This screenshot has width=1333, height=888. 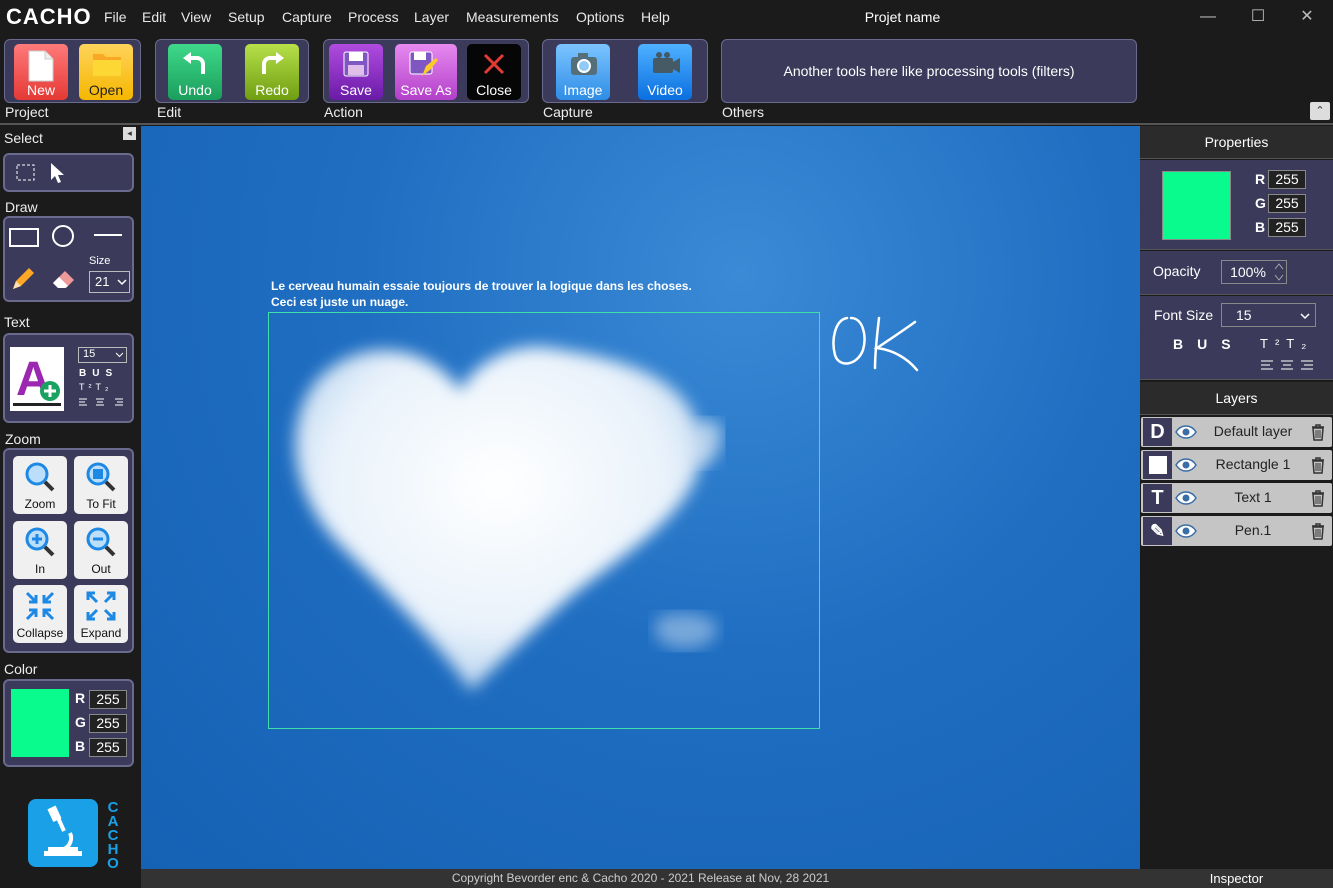 What do you see at coordinates (426, 72) in the screenshot?
I see `save-as-button: Save As` at bounding box center [426, 72].